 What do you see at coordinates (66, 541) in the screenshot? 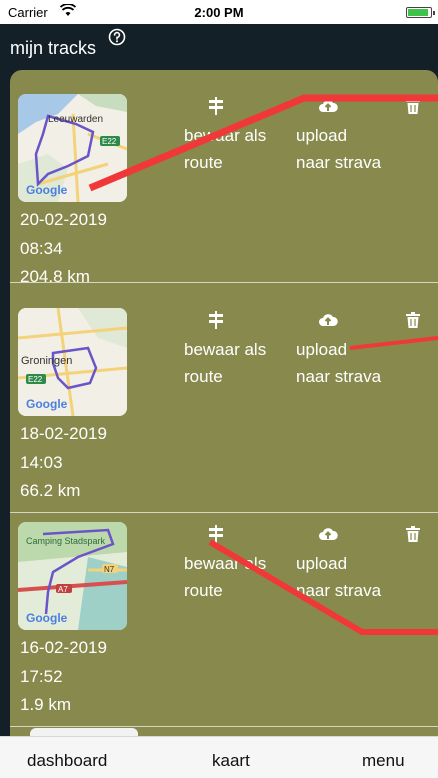
I see `map-city-label: Camping Stadspark` at bounding box center [66, 541].